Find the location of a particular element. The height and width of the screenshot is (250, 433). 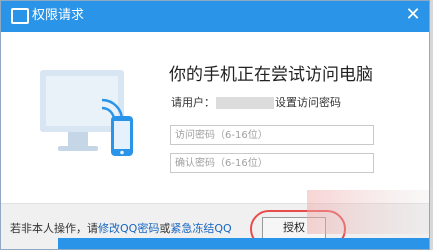

redacted-username is located at coordinates (245, 103).